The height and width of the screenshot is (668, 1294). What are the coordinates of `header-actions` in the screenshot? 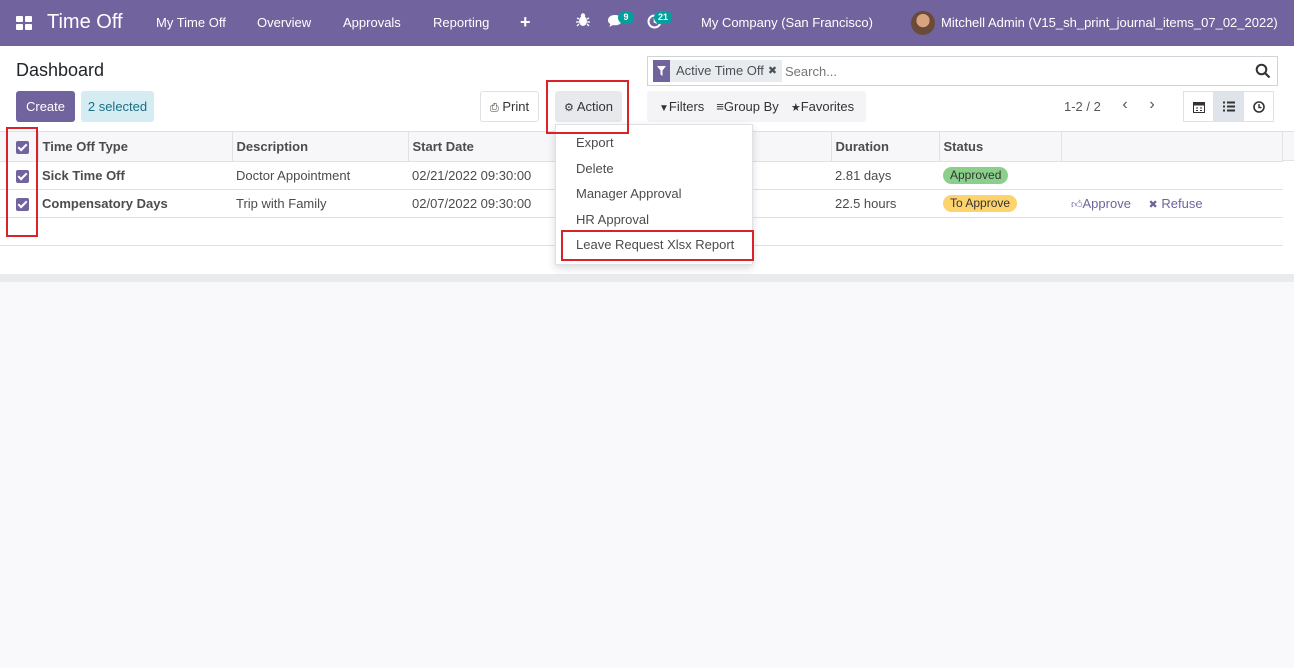 It's located at (1172, 147).